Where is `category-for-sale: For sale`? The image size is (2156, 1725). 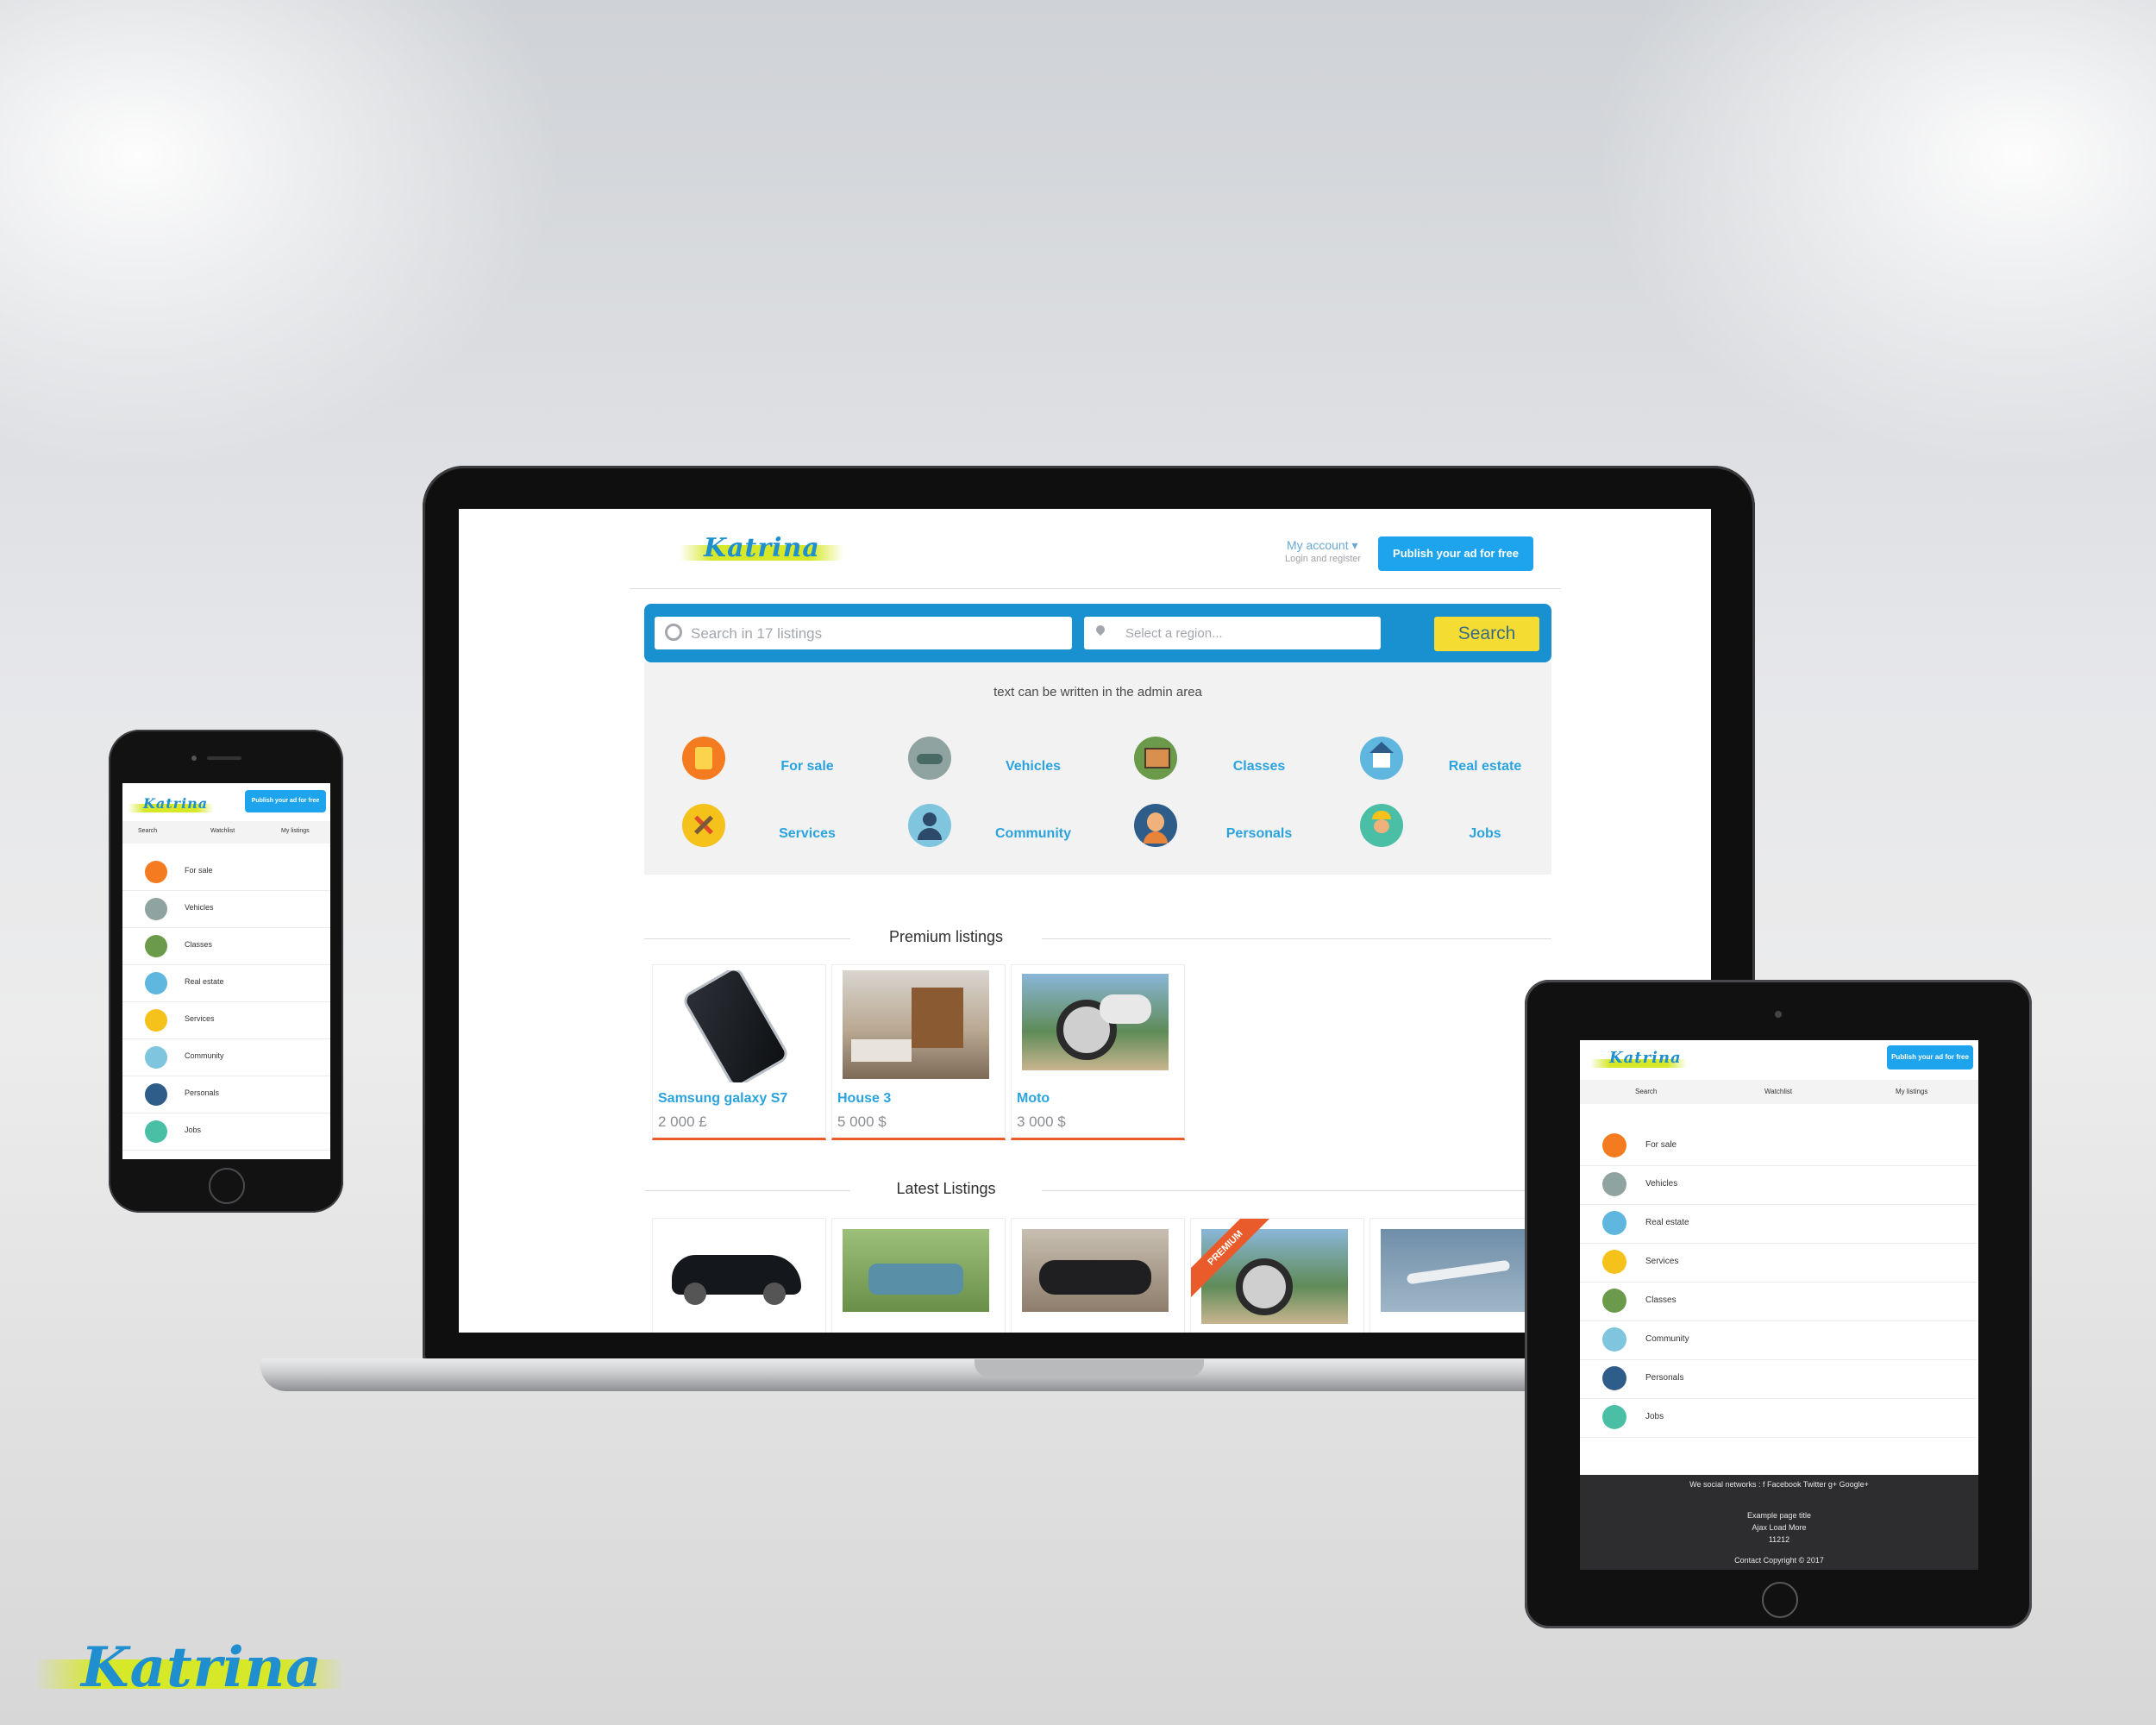
category-for-sale: For sale is located at coordinates (768, 761).